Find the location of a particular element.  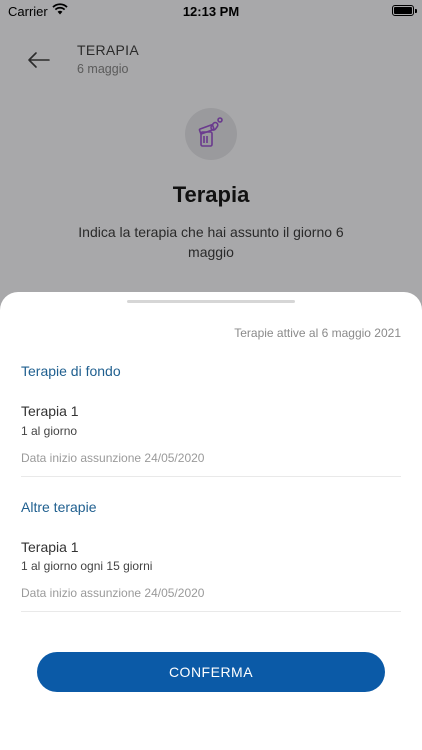

confirm-button: CONFERMA is located at coordinates (211, 672).